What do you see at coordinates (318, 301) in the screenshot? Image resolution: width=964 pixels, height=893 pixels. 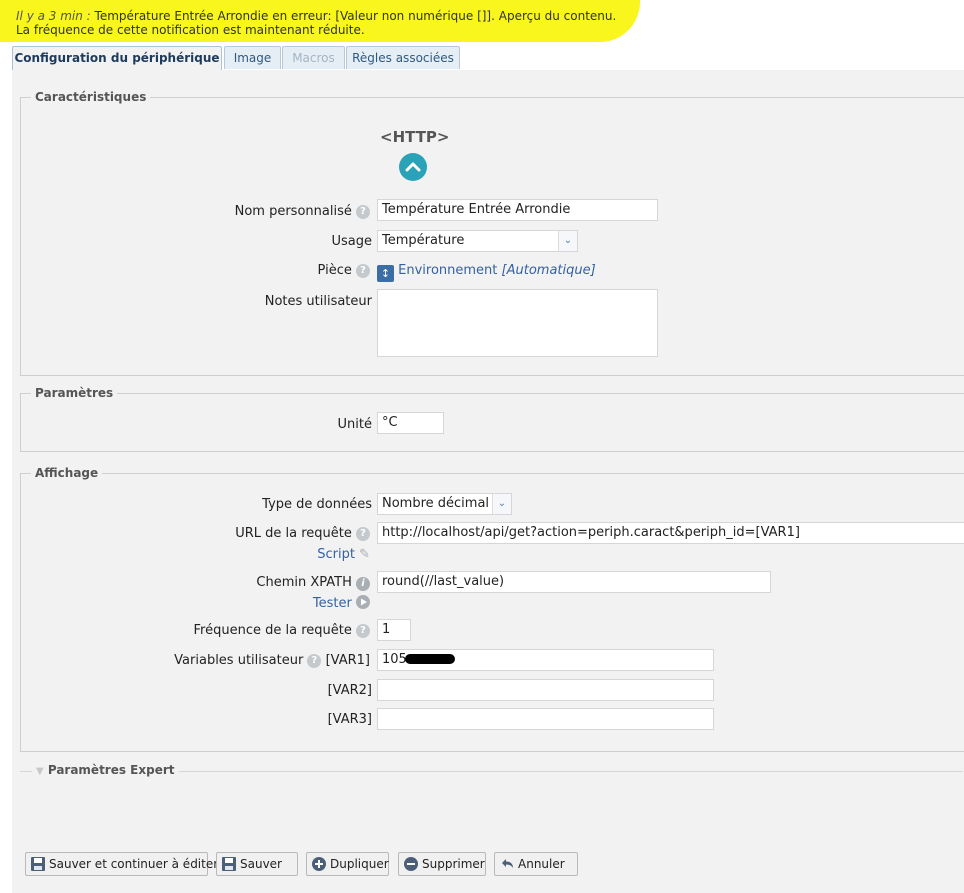 I see `notes-label: Notes utilisateur` at bounding box center [318, 301].